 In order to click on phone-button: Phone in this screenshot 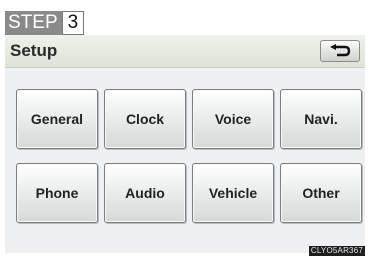, I will do `click(57, 193)`.